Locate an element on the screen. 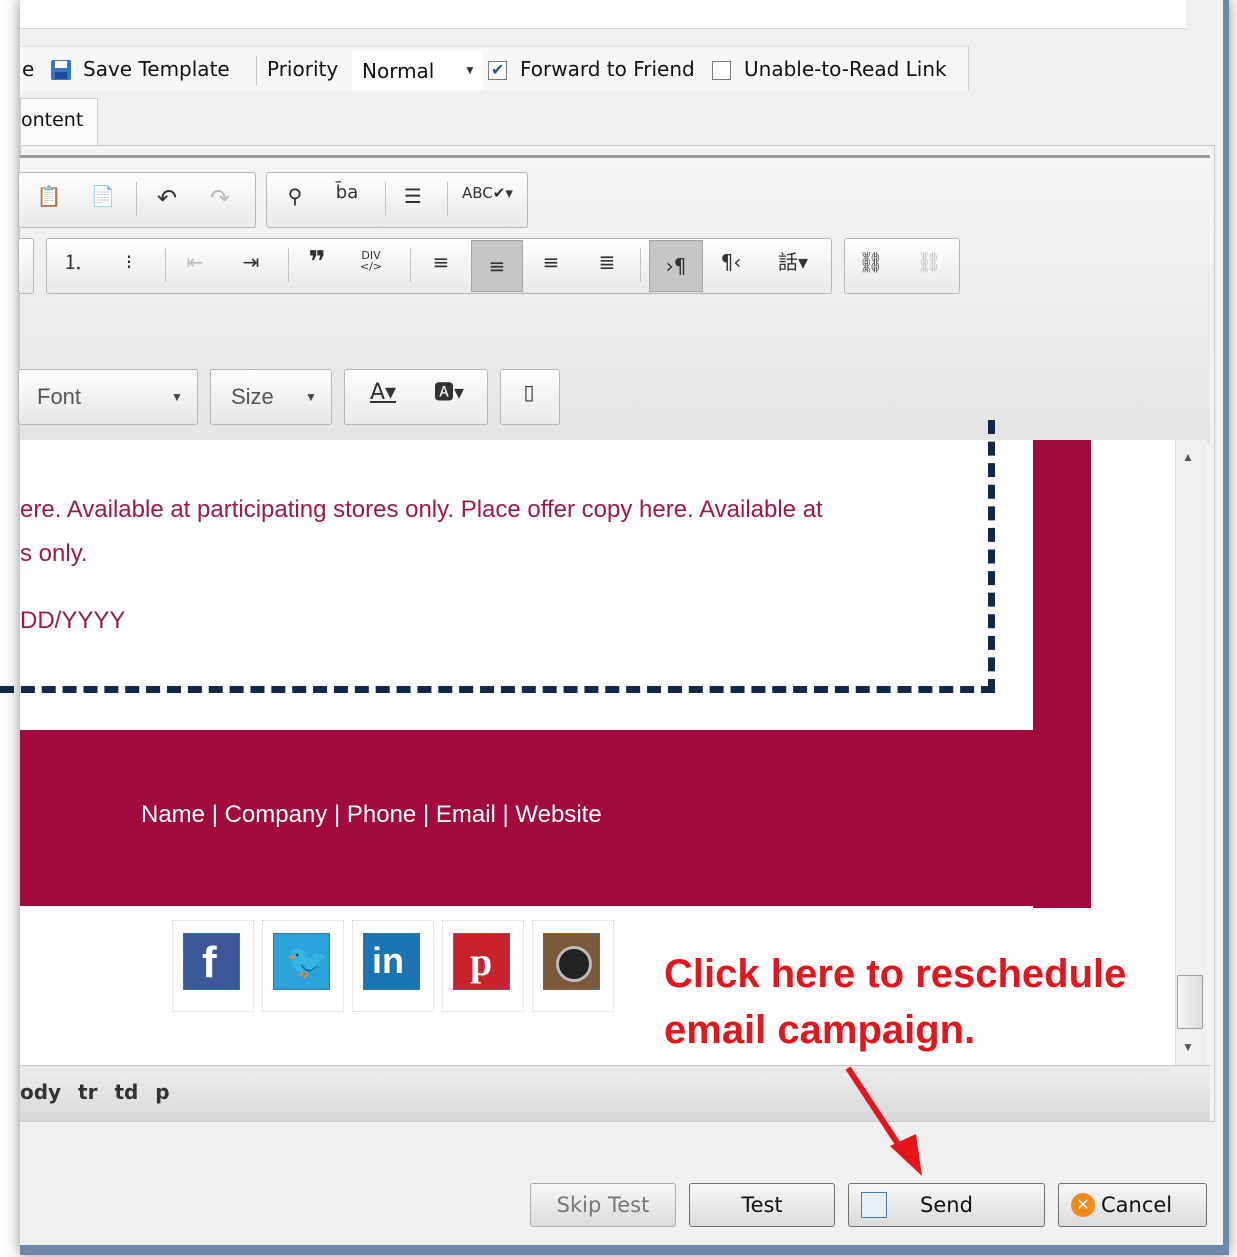 The width and height of the screenshot is (1237, 1257). priority-label: Priority is located at coordinates (303, 69).